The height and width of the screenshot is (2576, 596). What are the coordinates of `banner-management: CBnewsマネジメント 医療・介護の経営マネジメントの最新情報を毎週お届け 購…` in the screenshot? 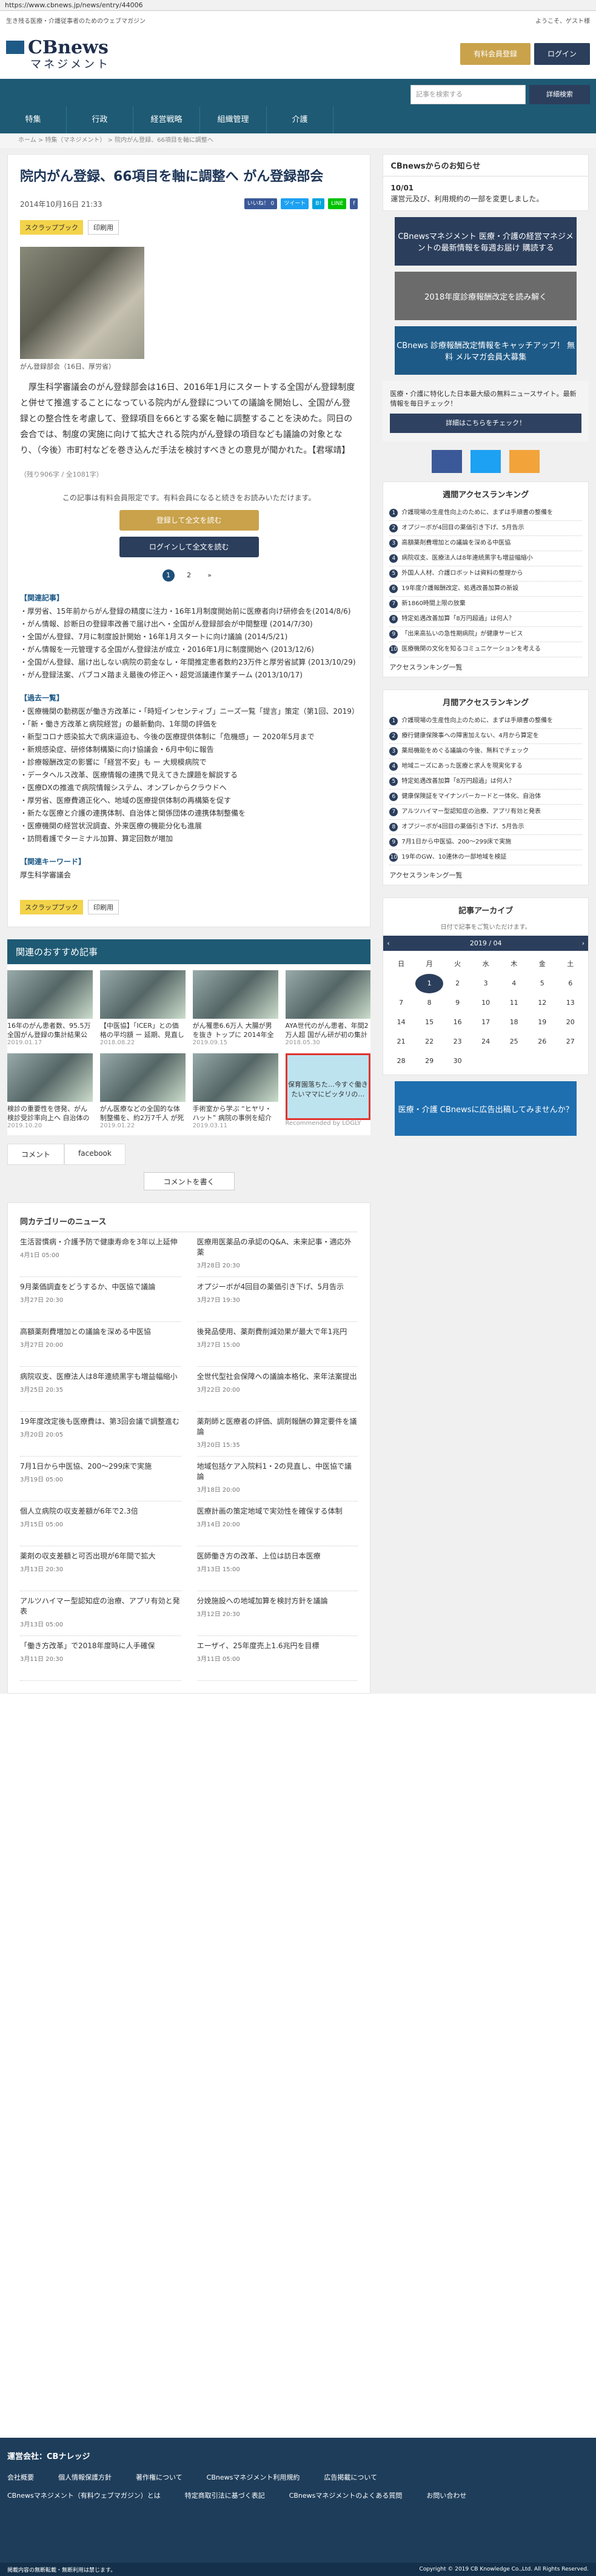 It's located at (486, 241).